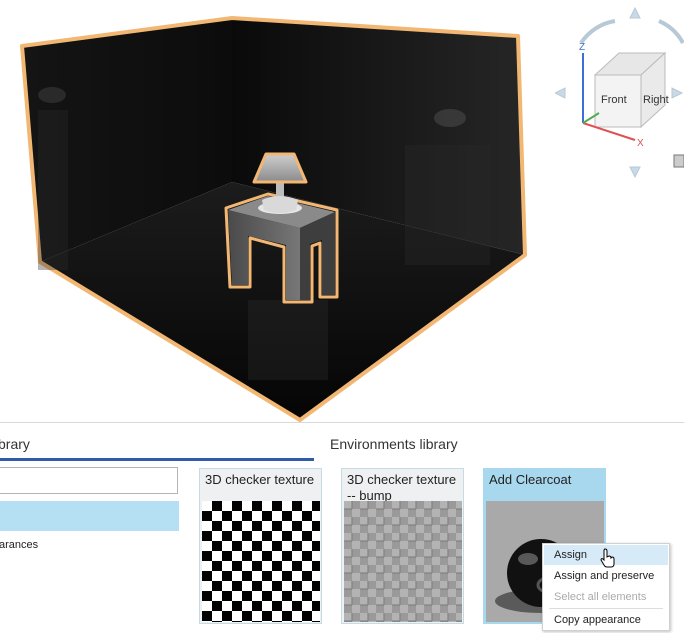  Describe the element at coordinates (402, 487) in the screenshot. I see `tile-title: 3D checker texture -- bump` at that location.